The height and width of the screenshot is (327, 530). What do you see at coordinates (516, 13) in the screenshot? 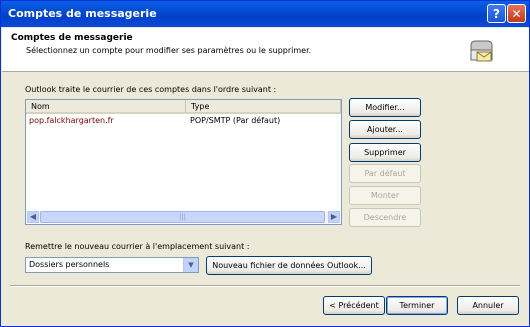
I see `close-icon: ✕` at bounding box center [516, 13].